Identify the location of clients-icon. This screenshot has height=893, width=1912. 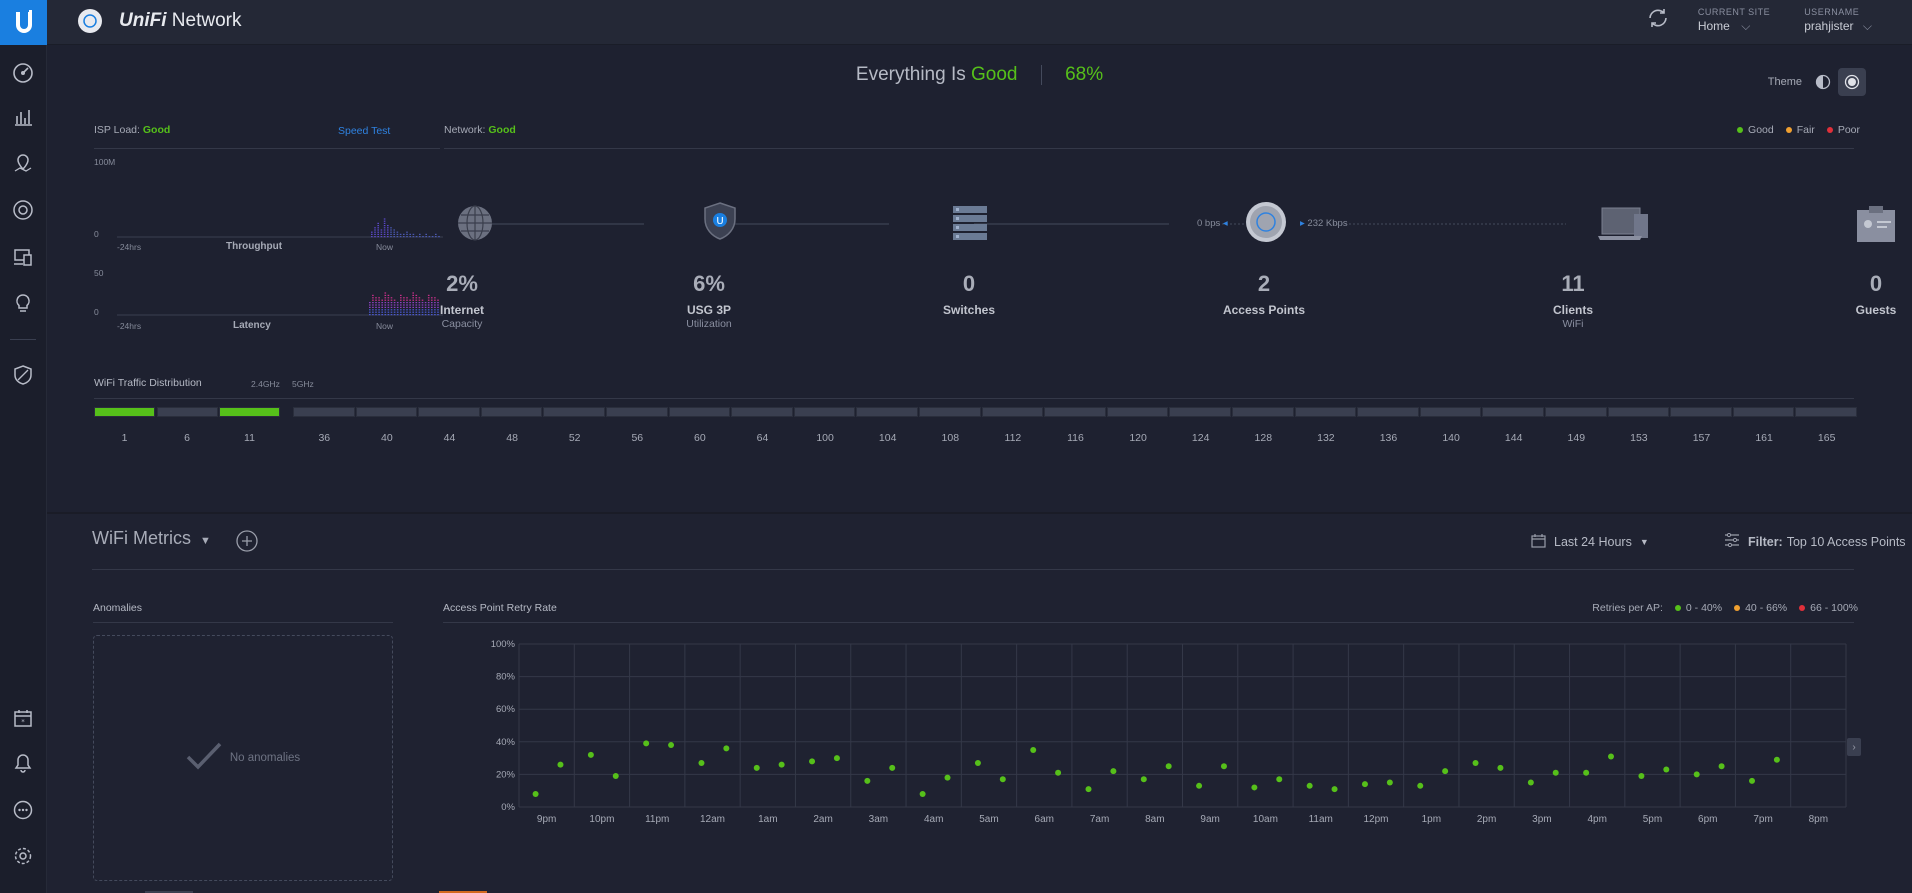
(23, 257).